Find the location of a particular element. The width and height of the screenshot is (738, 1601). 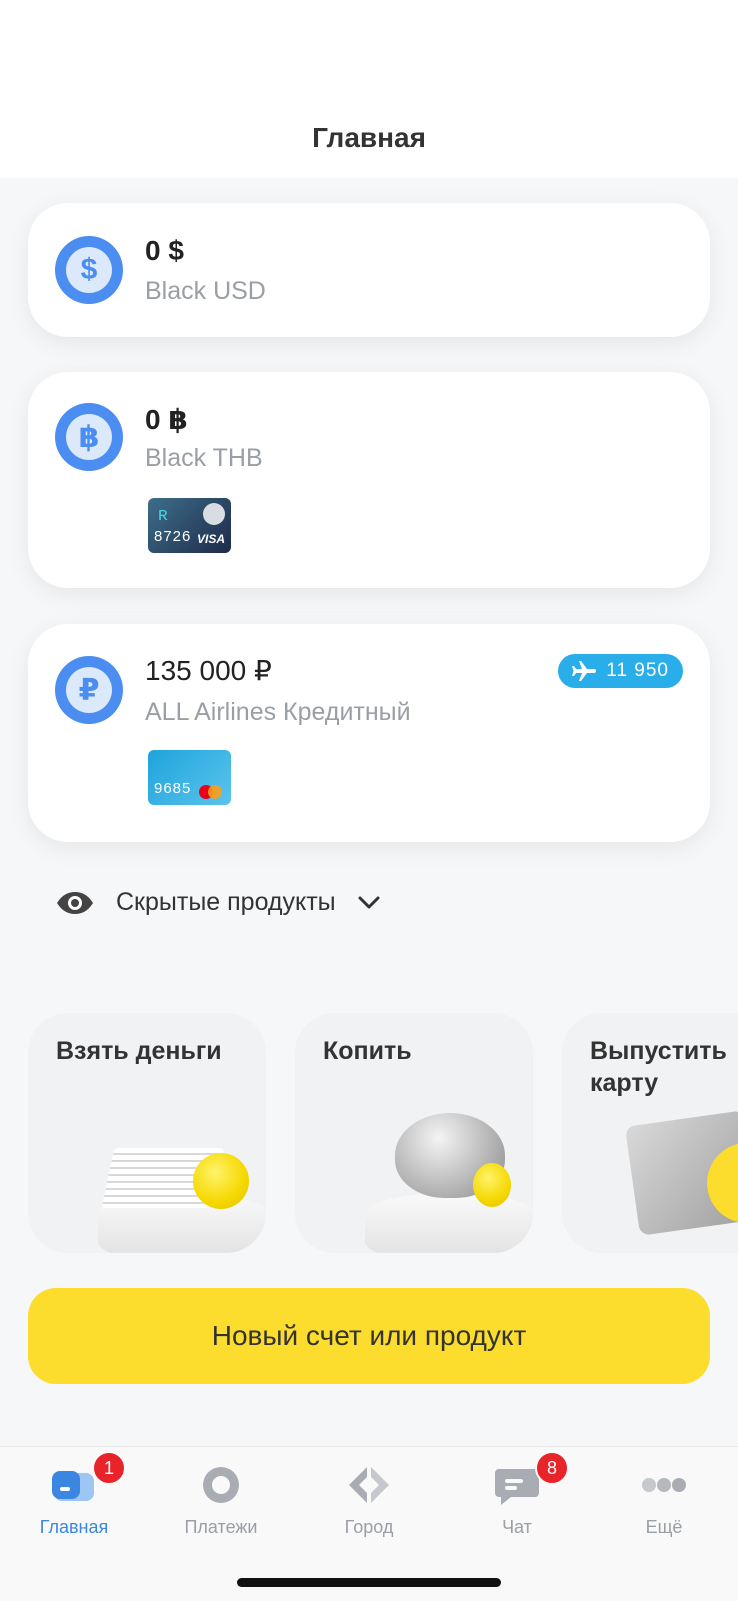

offer-tile-save: Копить is located at coordinates (414, 1133).